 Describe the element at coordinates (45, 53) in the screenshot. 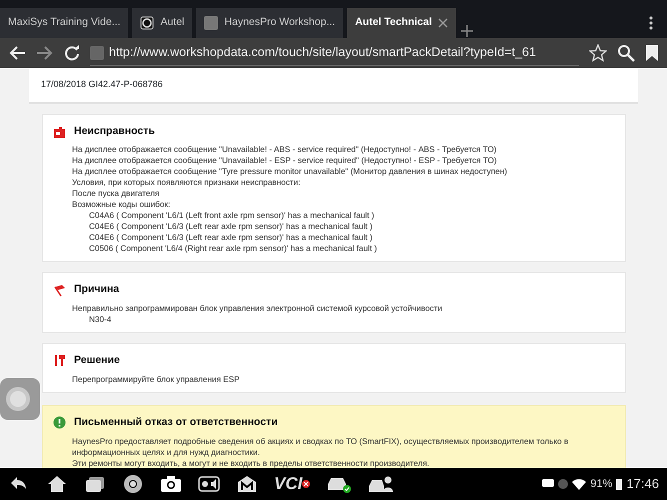

I see `forward-icon` at that location.